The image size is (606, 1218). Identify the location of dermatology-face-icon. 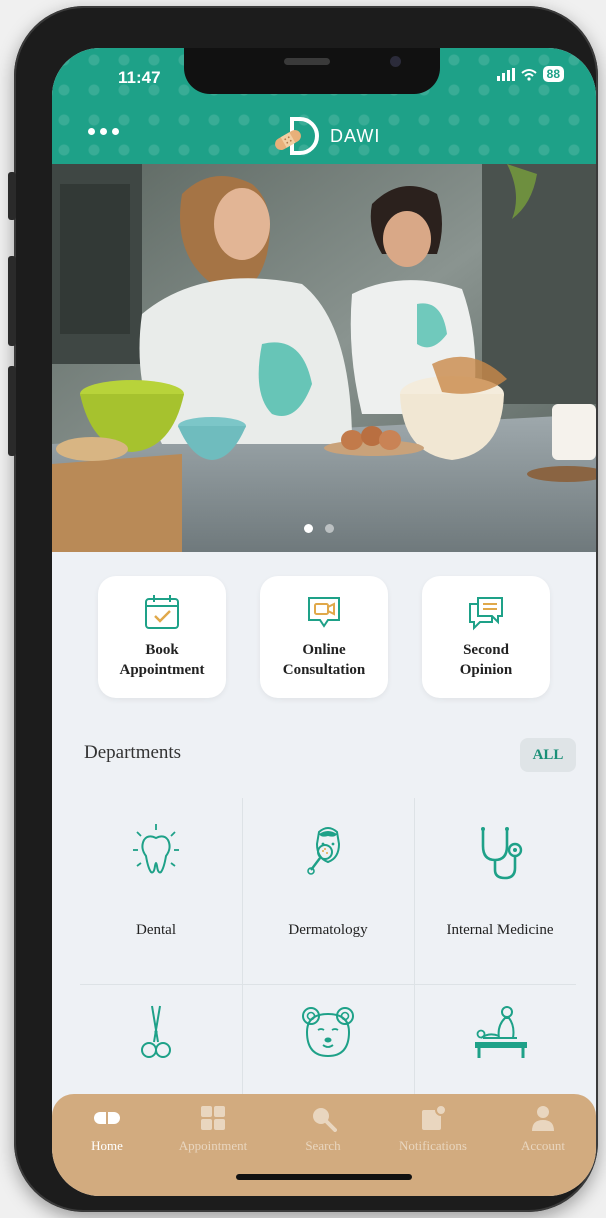
(324, 851).